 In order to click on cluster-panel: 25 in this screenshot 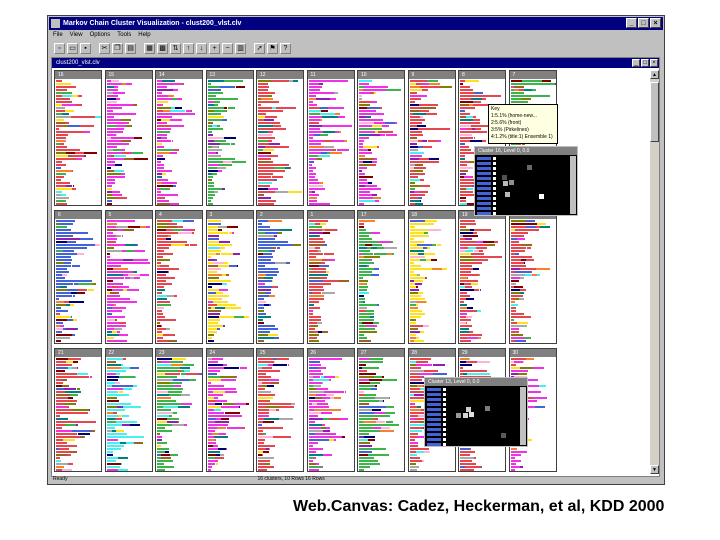, I will do `click(280, 410)`.